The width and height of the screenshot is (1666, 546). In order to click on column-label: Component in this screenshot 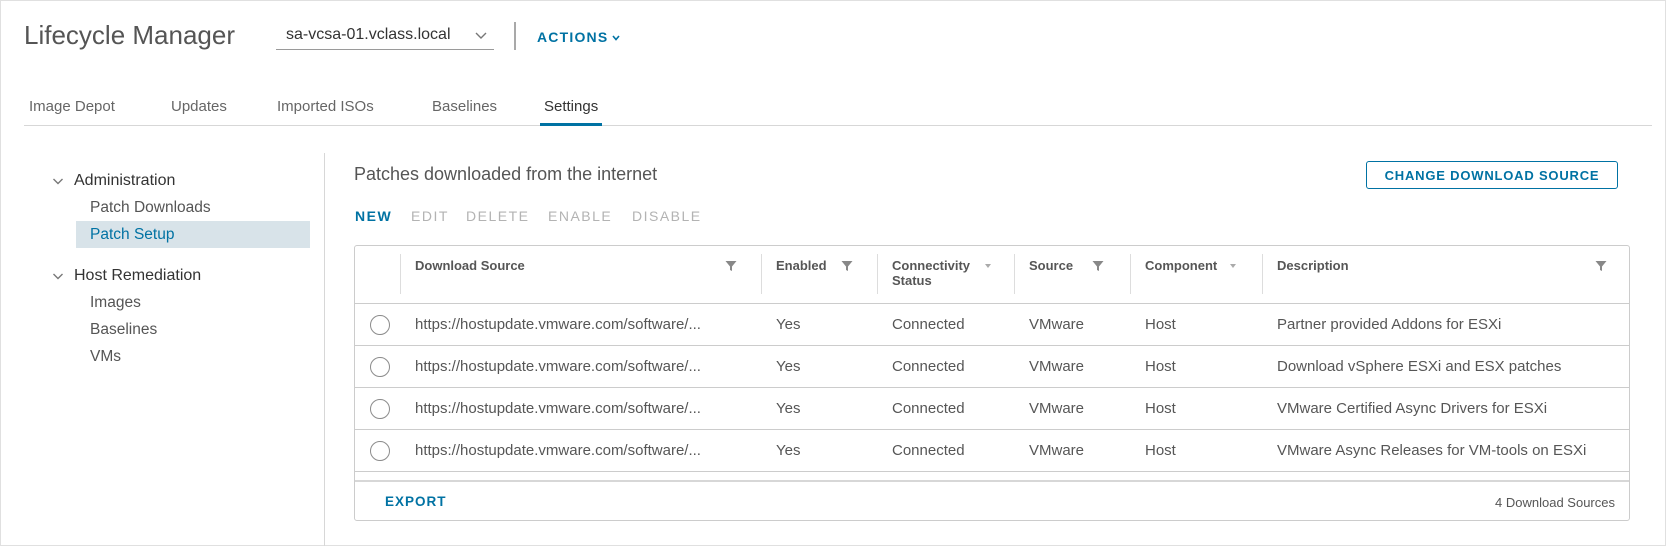, I will do `click(1181, 265)`.